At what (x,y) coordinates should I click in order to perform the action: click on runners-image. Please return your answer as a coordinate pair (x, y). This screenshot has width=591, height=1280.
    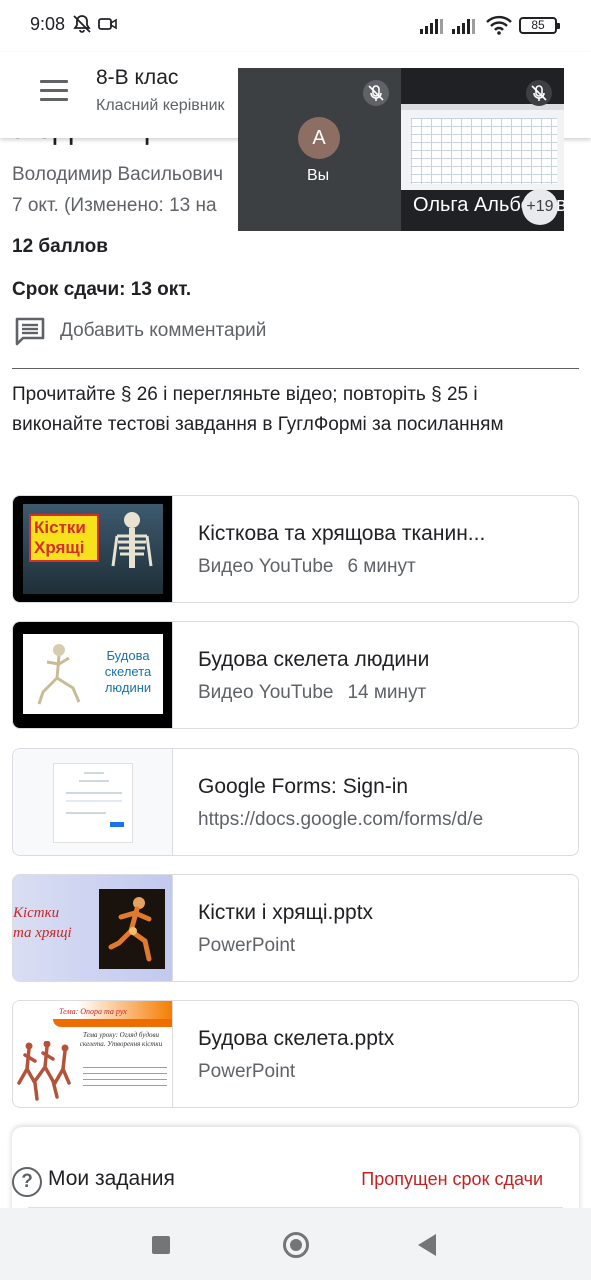
    Looking at the image, I should click on (44, 1071).